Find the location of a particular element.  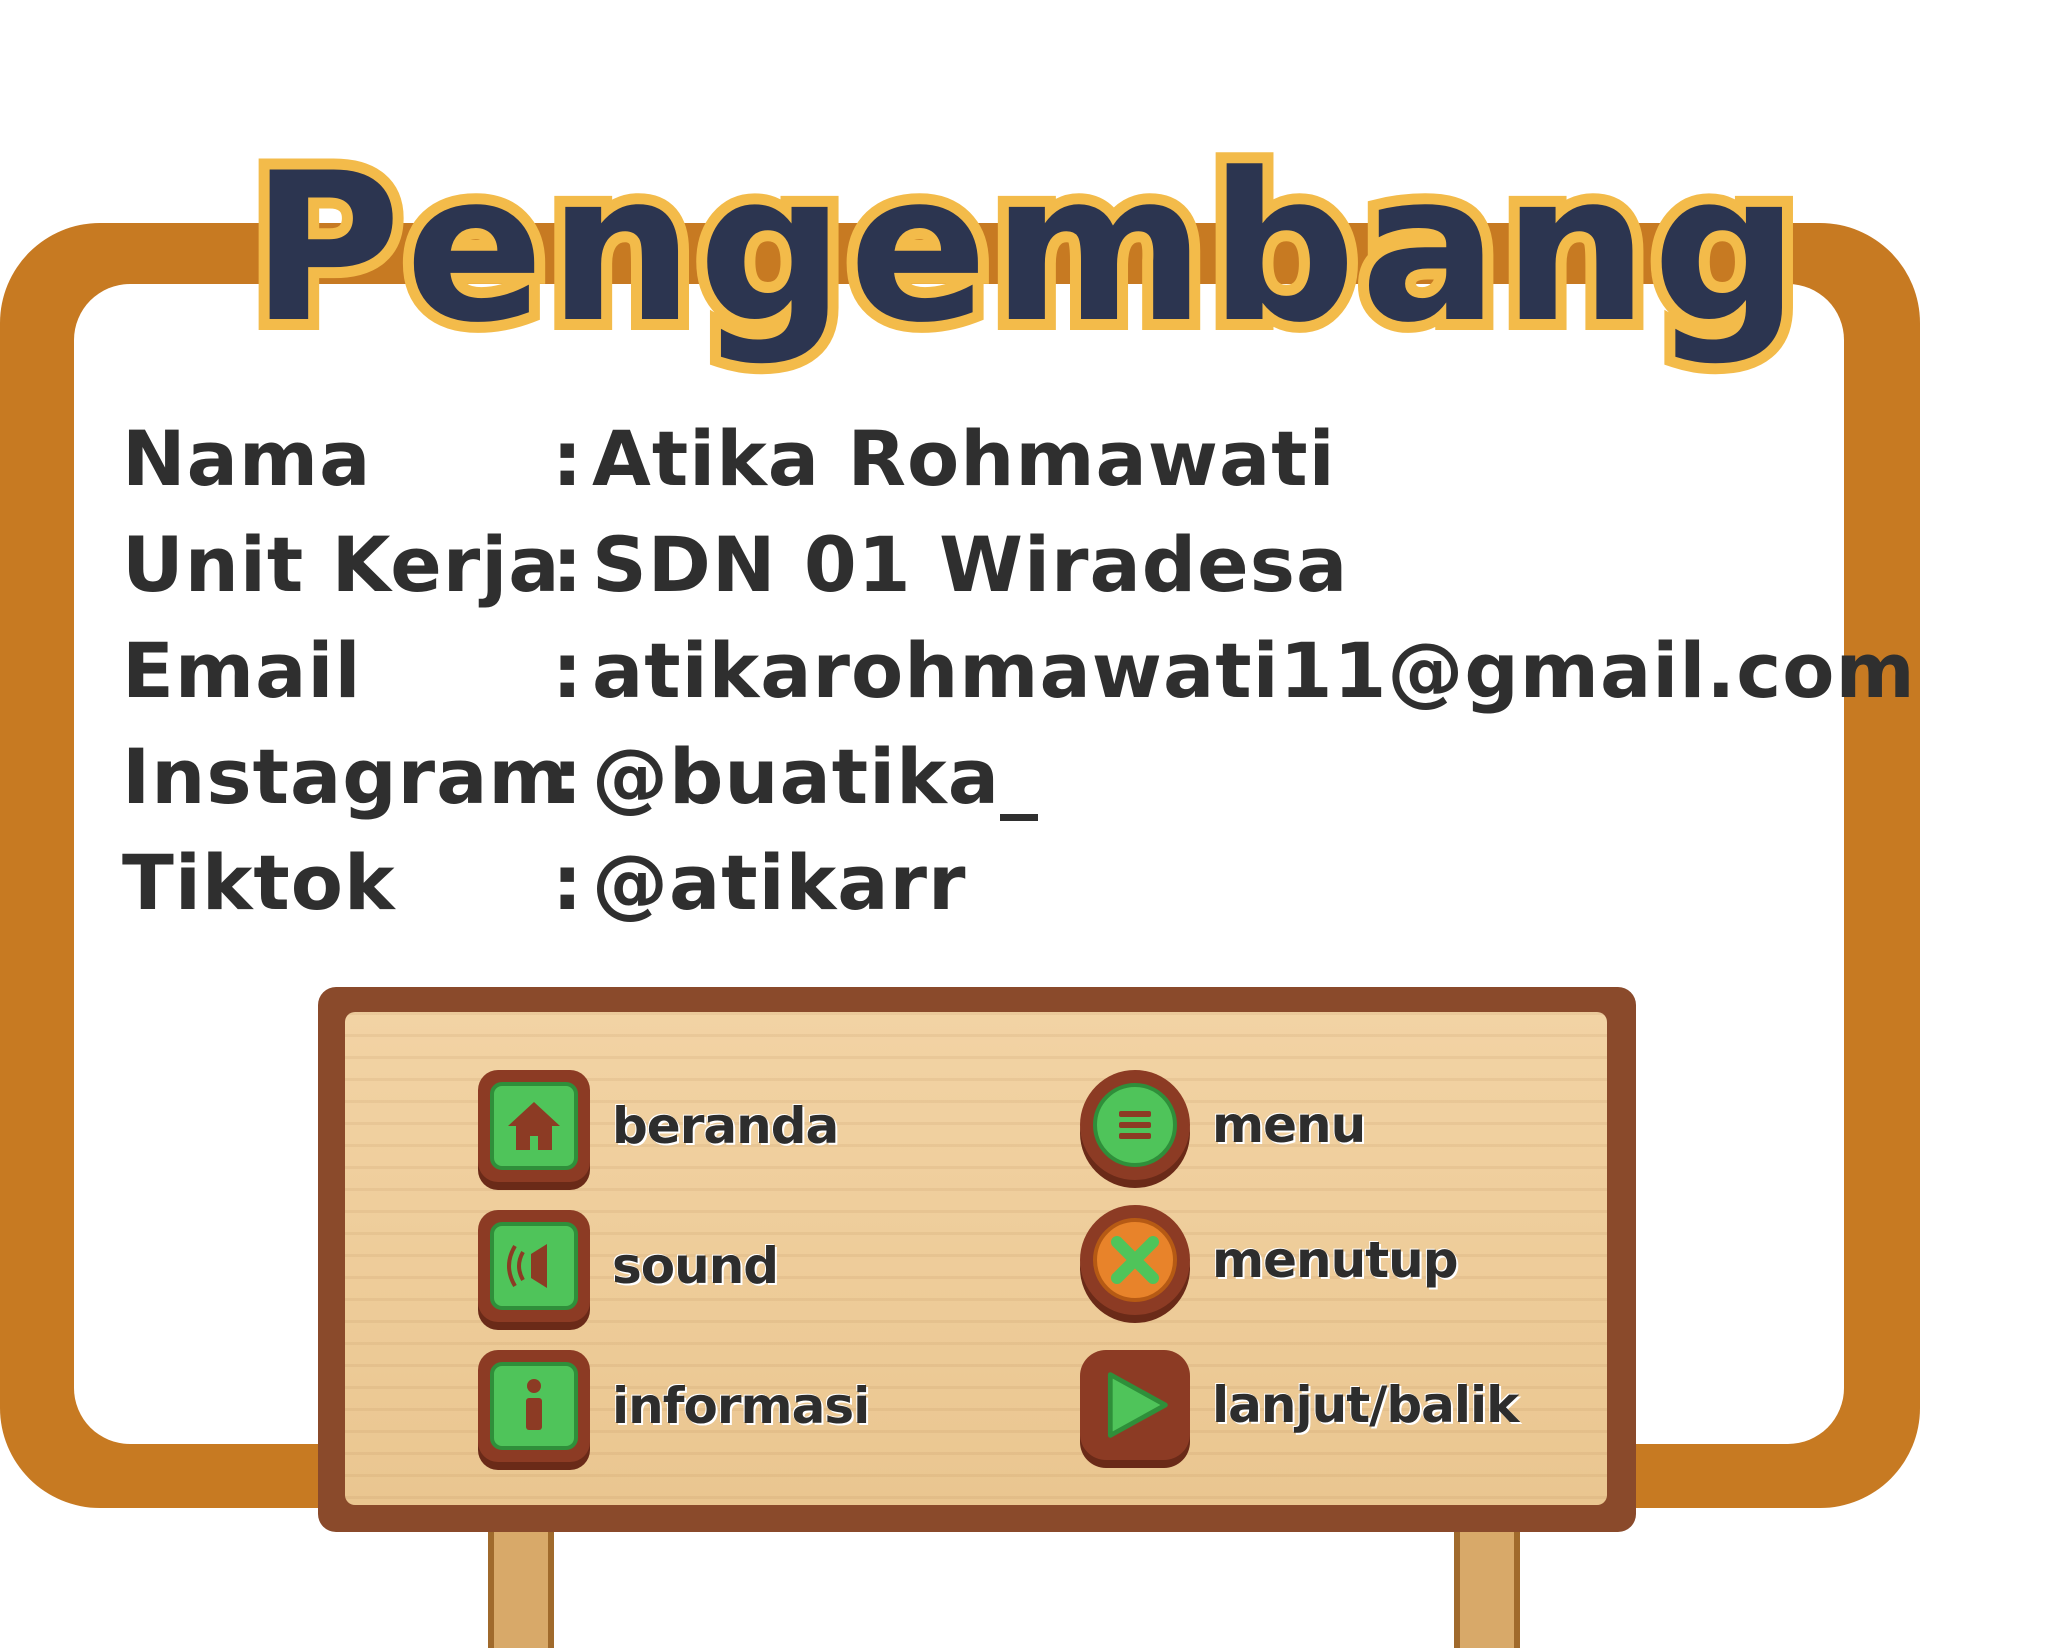

info-value: SDN 01 Wiradesa is located at coordinates (970, 564).